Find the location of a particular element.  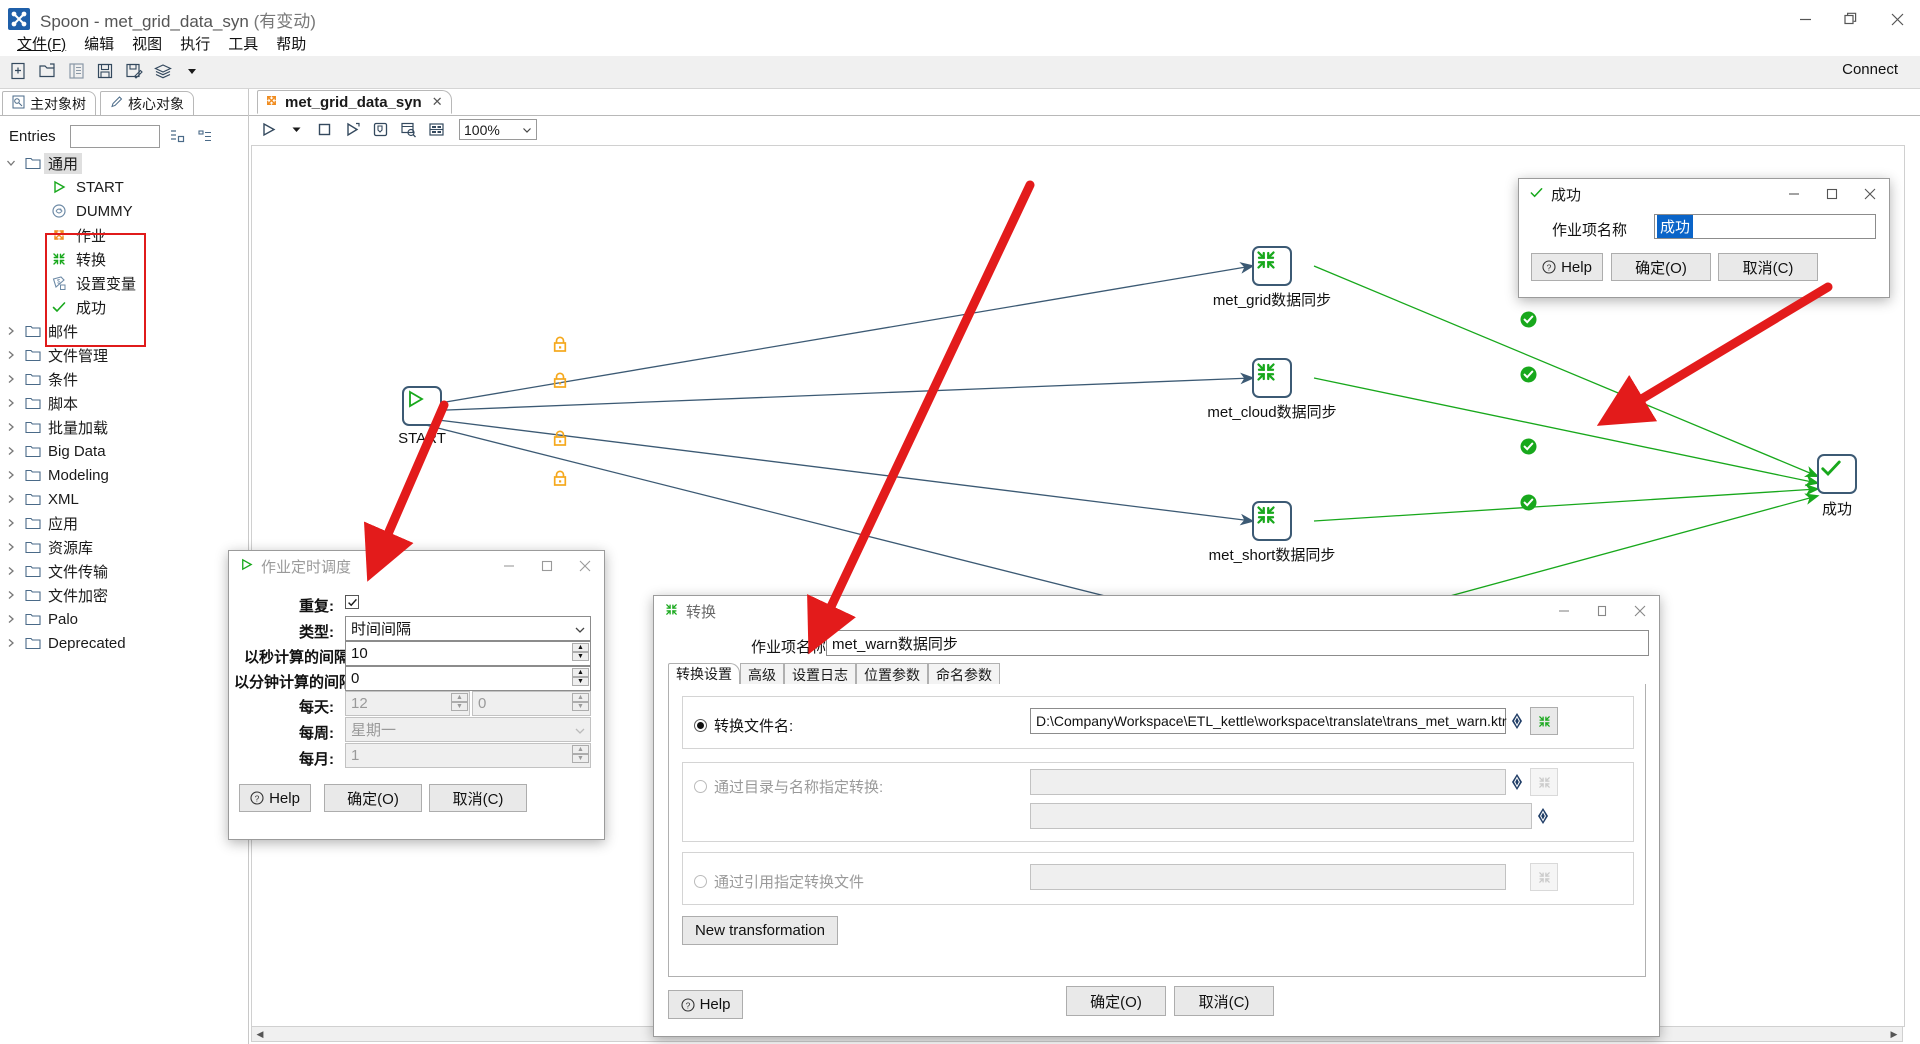

tree-item-dummy: DUMMY is located at coordinates (123, 211).